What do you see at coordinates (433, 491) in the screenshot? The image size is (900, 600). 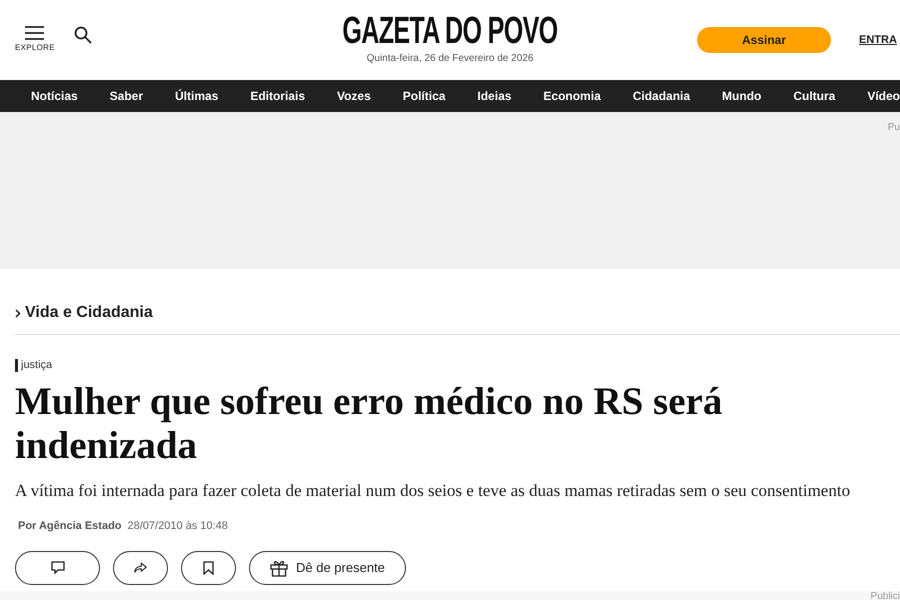 I see `subtitle: A vítima foi internada para fazer coleta de material num dos seios e teve as duas mamas retiradas sem o seu consentimento` at bounding box center [433, 491].